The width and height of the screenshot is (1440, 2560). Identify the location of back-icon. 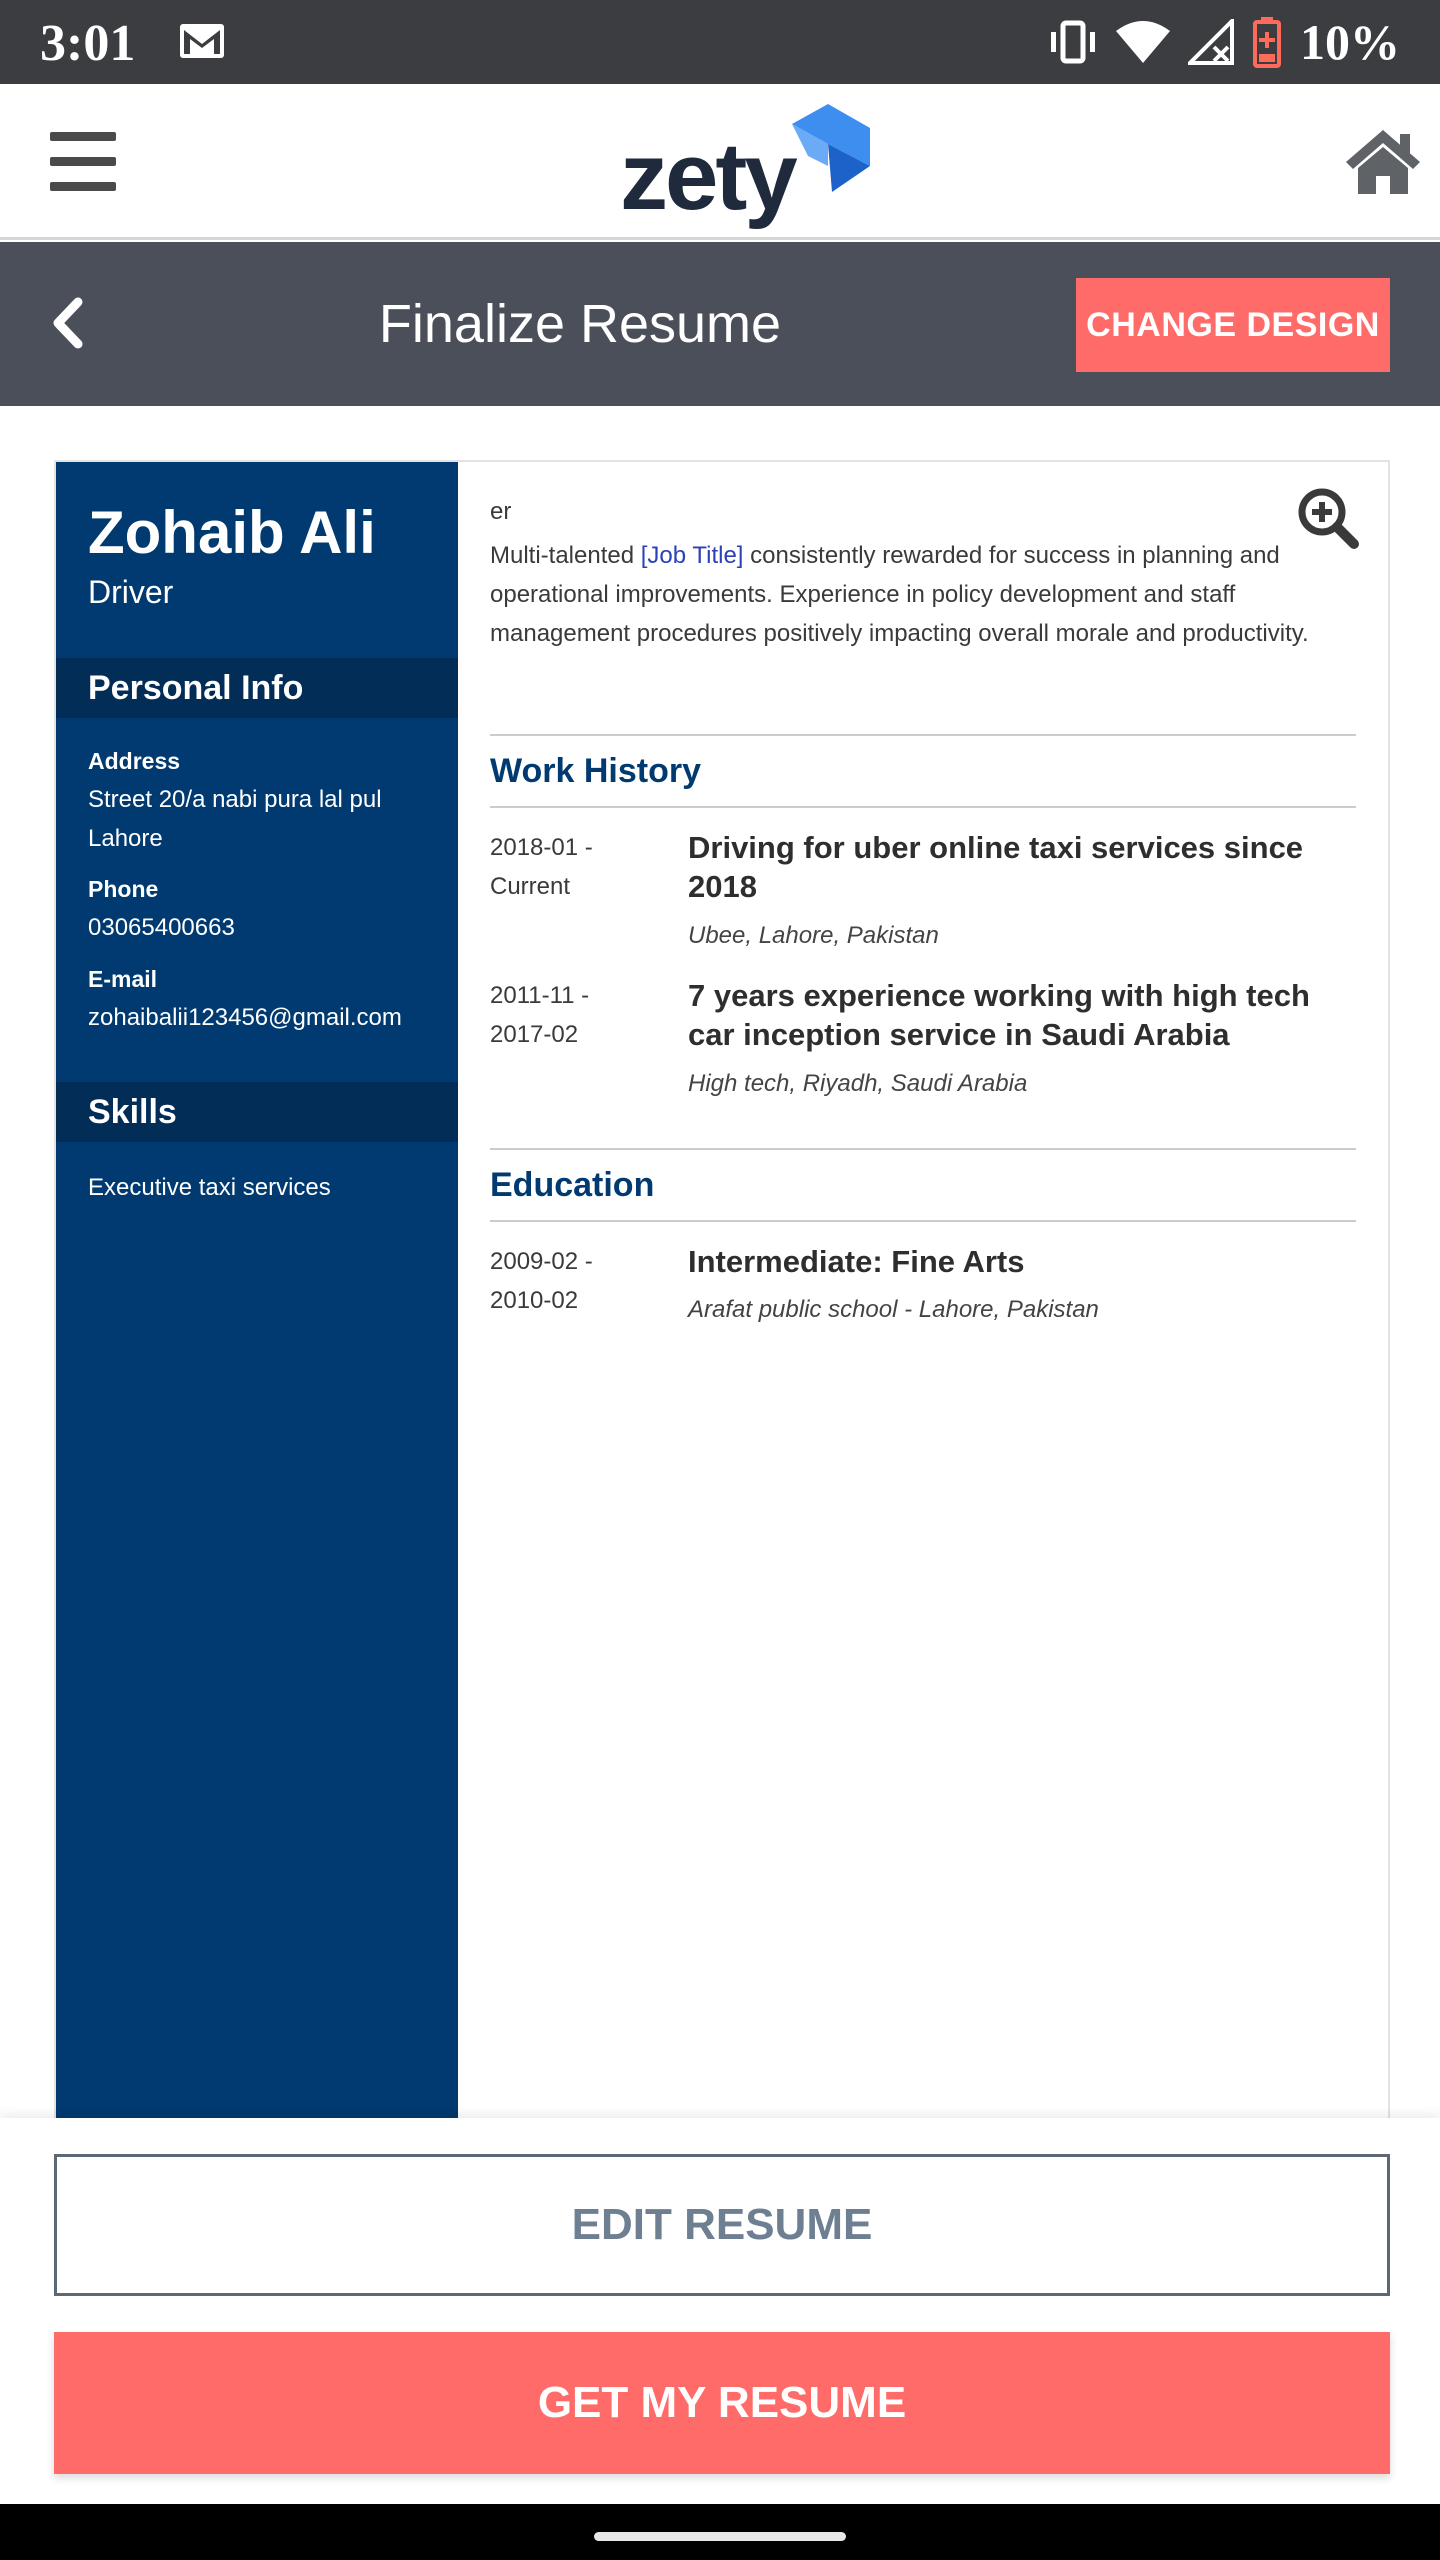
(70, 323).